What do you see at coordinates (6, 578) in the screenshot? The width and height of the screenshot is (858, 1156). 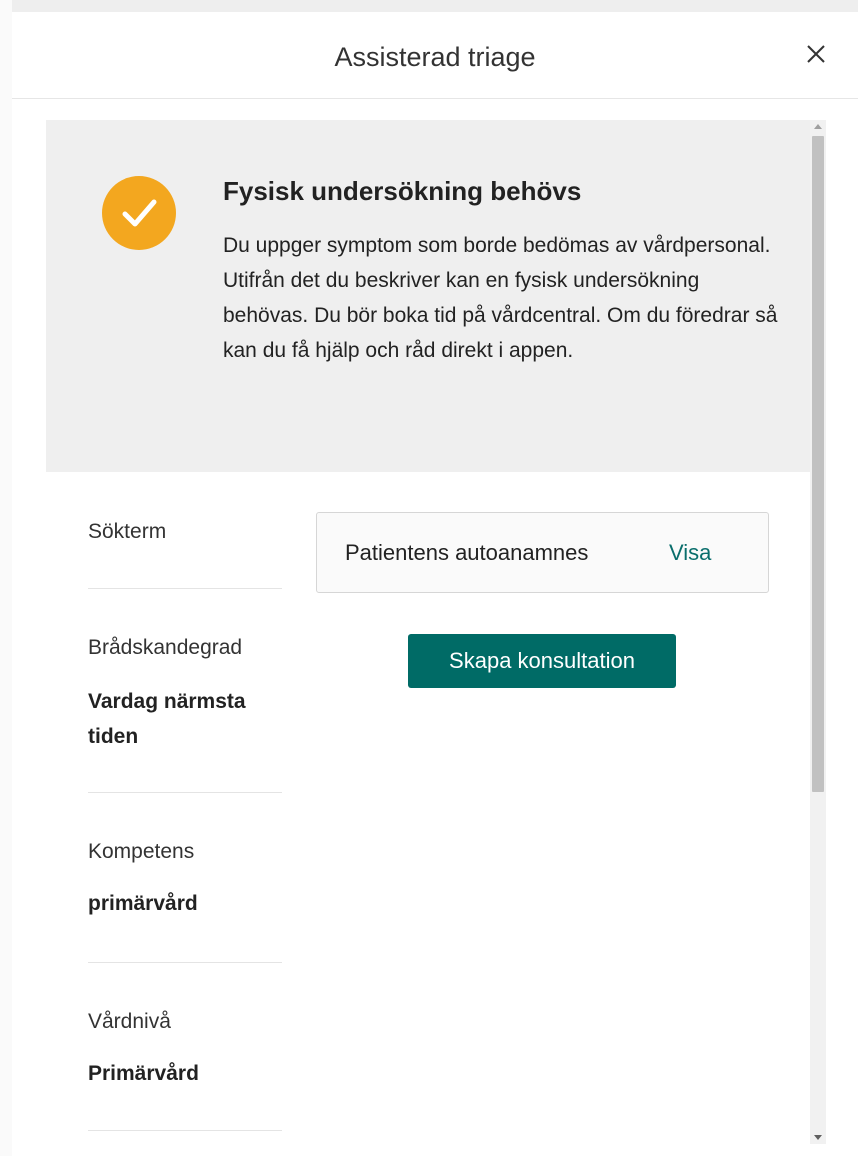 I see `background-page-strip` at bounding box center [6, 578].